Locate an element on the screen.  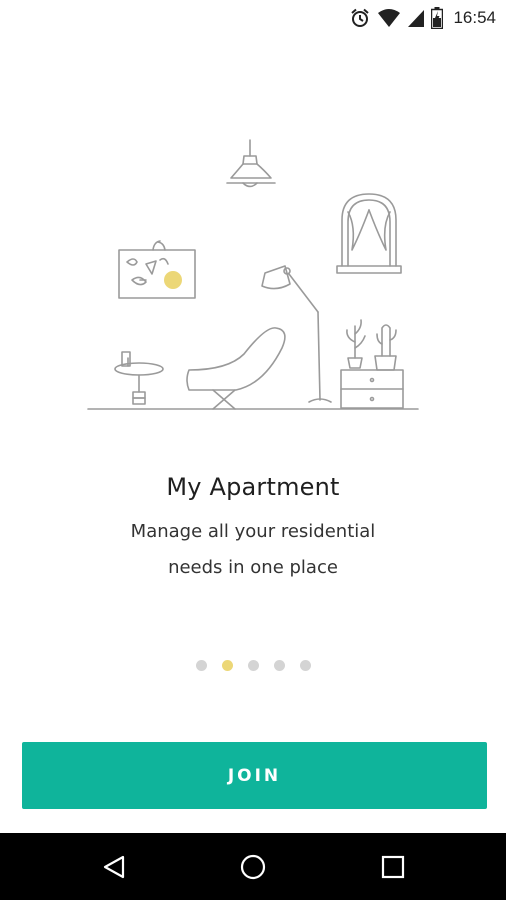
subtitle-line-2: needs in one place is located at coordinates (253, 567).